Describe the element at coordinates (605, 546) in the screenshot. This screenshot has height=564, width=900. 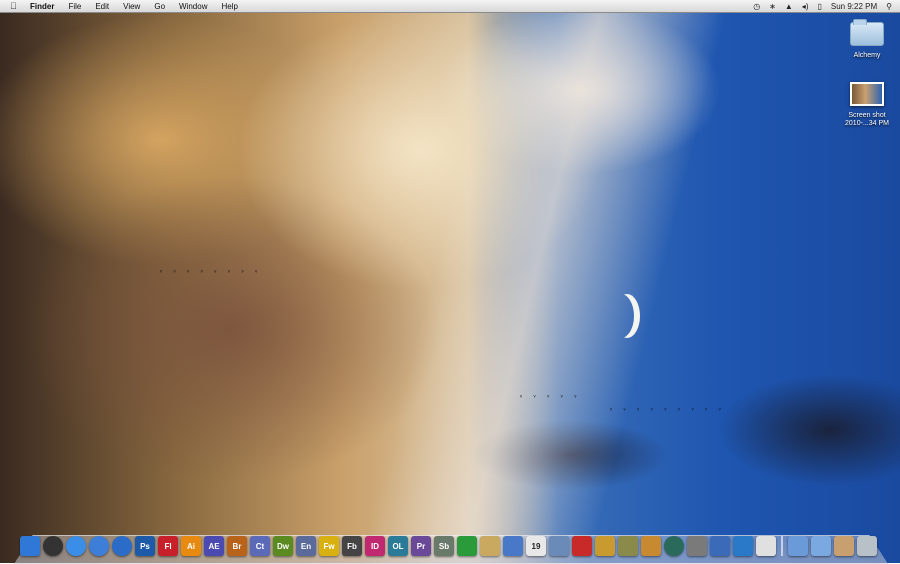
I see `dock-image-capture-icon` at that location.